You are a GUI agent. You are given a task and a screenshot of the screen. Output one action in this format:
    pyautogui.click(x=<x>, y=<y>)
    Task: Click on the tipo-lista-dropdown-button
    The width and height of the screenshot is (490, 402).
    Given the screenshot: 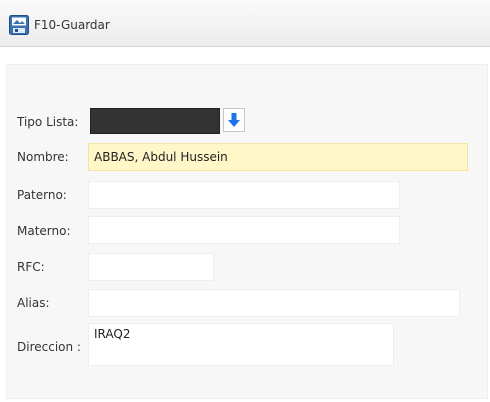 What is the action you would take?
    pyautogui.click(x=234, y=120)
    